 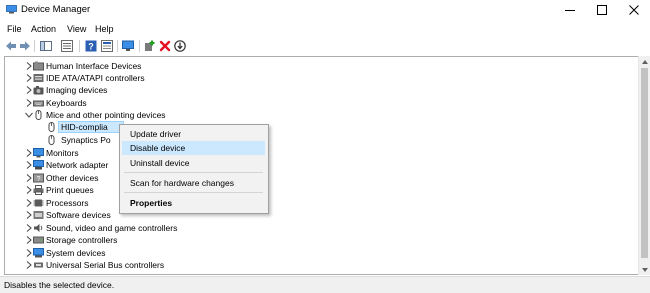 What do you see at coordinates (38, 228) in the screenshot?
I see `speaker-icon` at bounding box center [38, 228].